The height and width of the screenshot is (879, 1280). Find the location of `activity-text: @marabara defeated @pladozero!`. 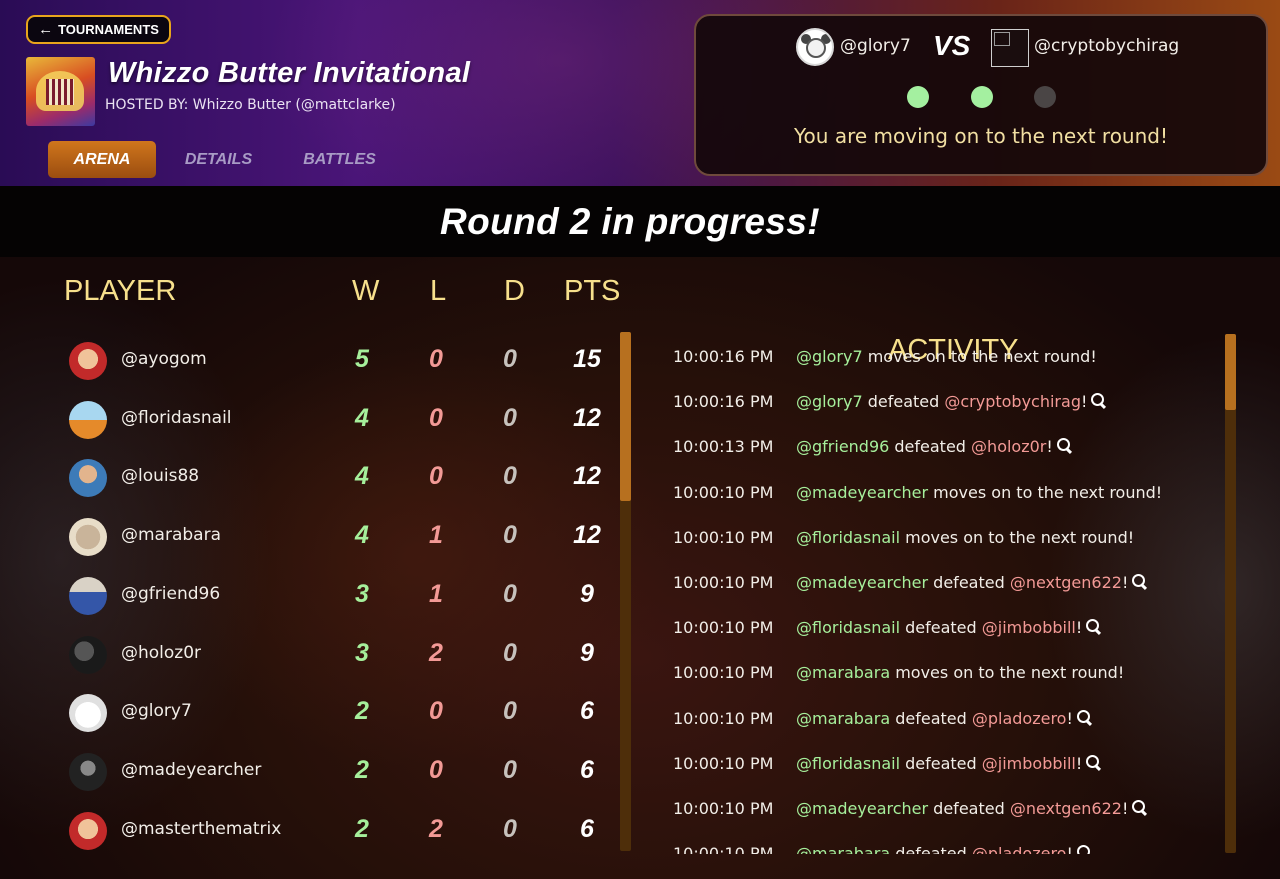

activity-text: @marabara defeated @pladozero! is located at coordinates (944, 849).